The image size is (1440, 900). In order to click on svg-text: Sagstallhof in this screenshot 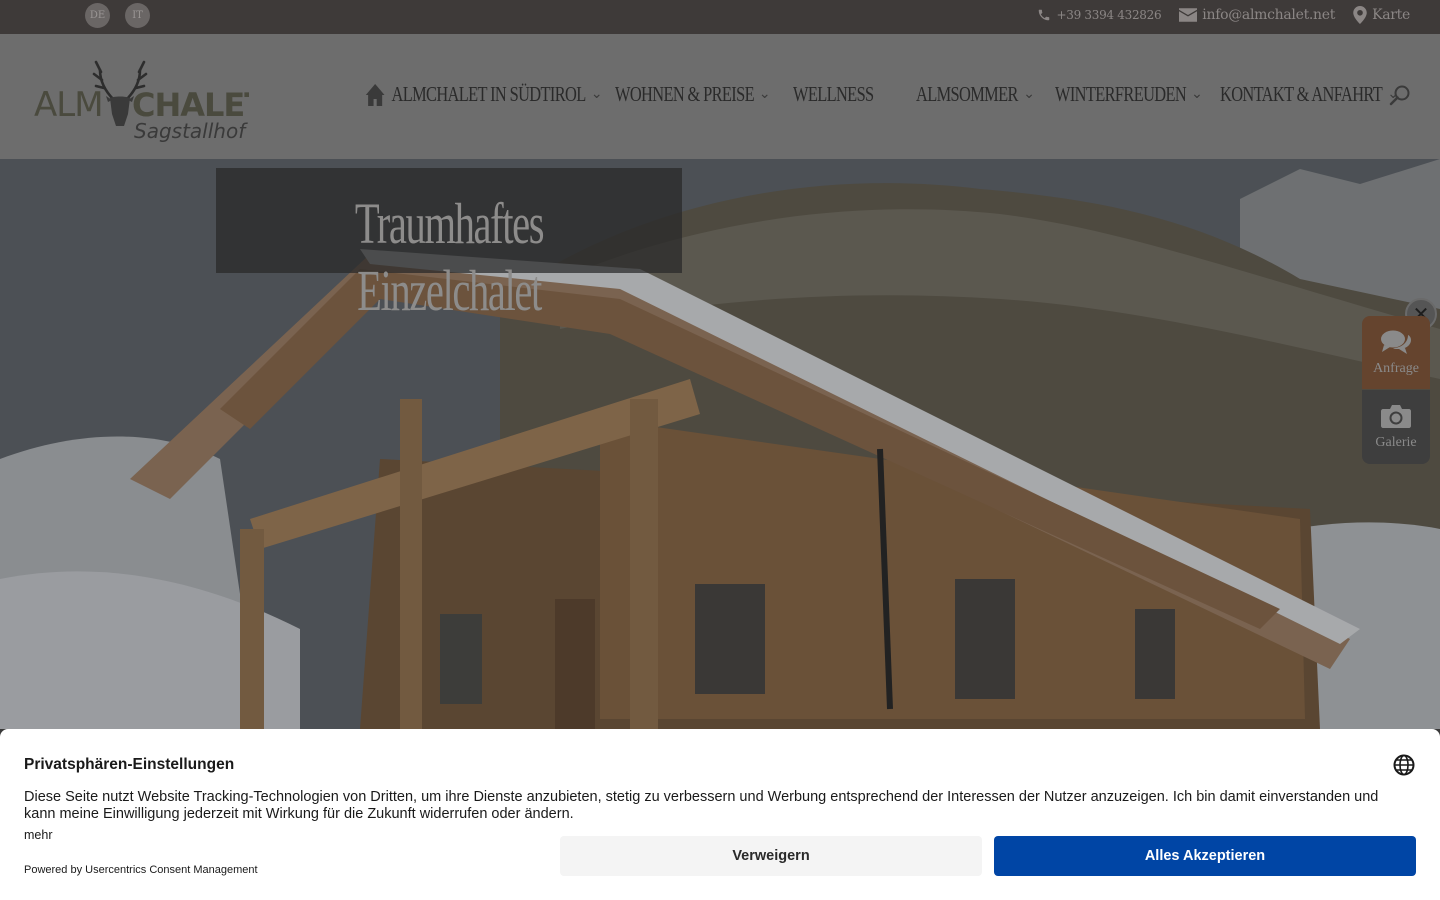, I will do `click(191, 131)`.